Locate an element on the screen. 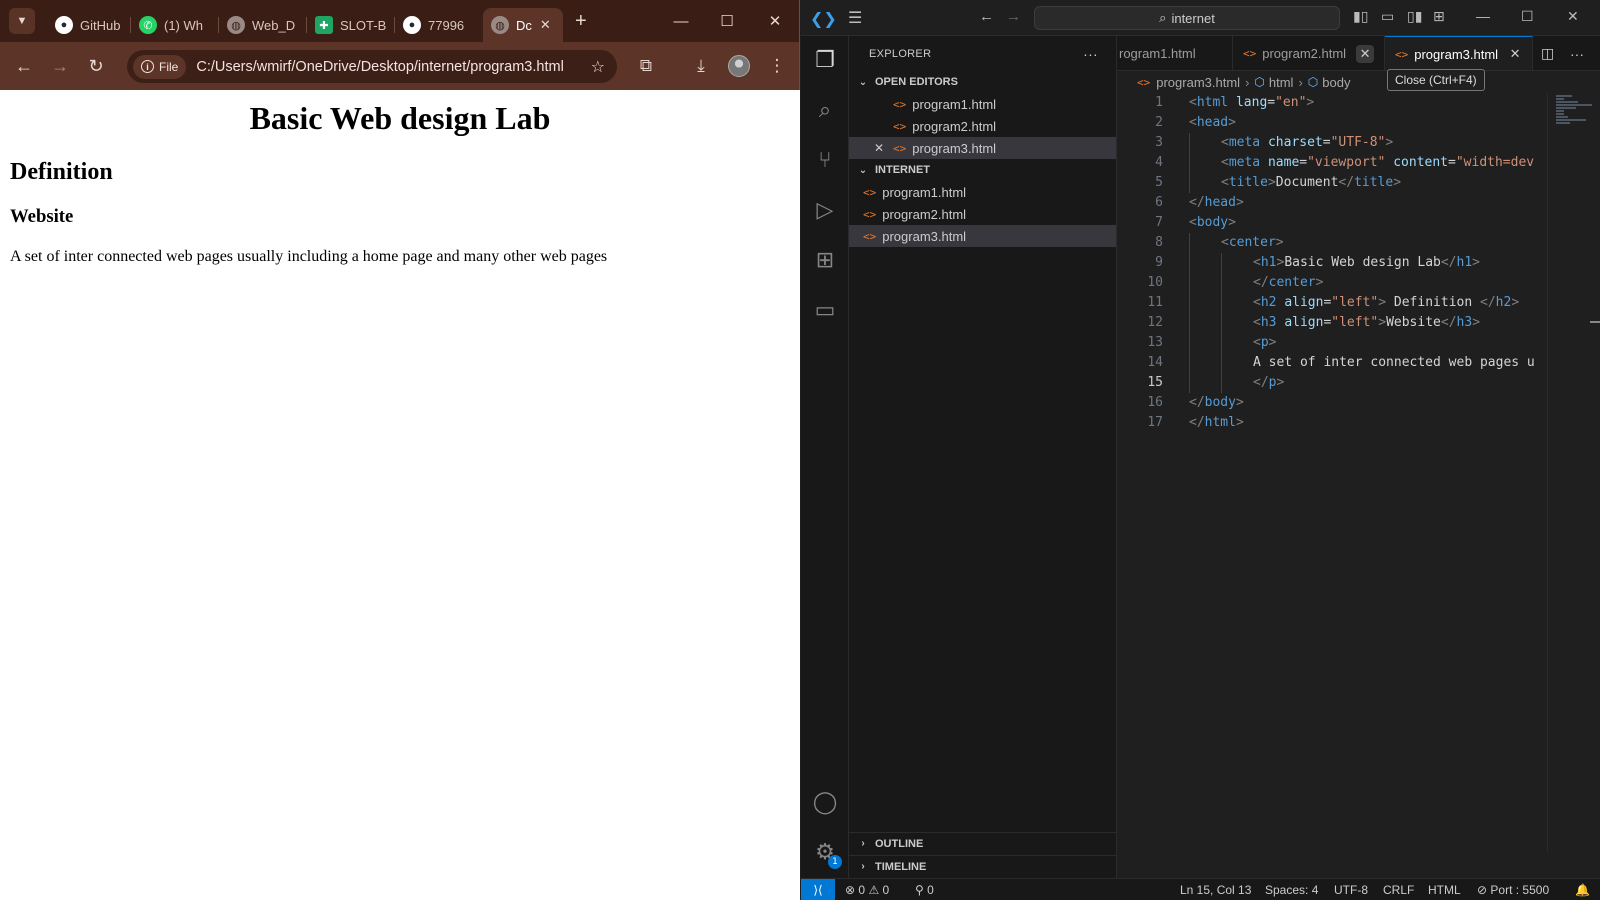  breadcrumb-body: body is located at coordinates (1336, 82).